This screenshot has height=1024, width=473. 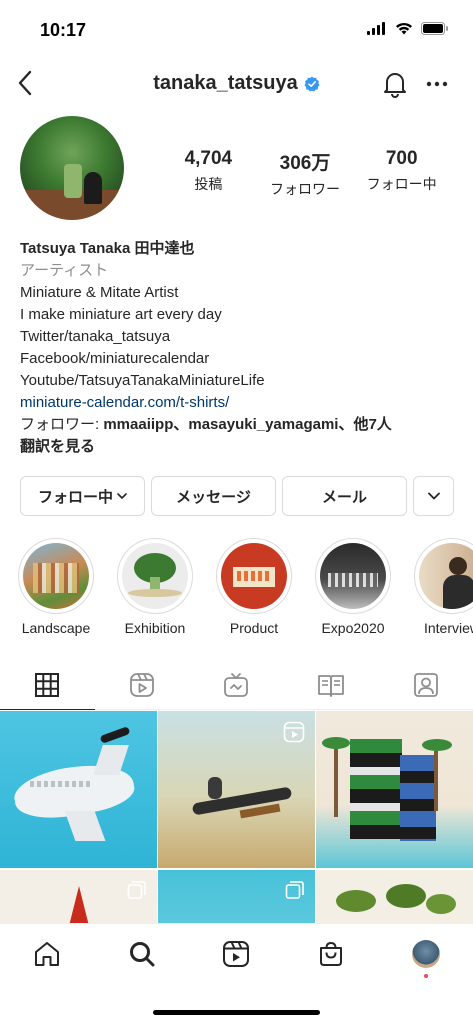 I want to click on following-button: フォロー中, so click(x=82, y=496).